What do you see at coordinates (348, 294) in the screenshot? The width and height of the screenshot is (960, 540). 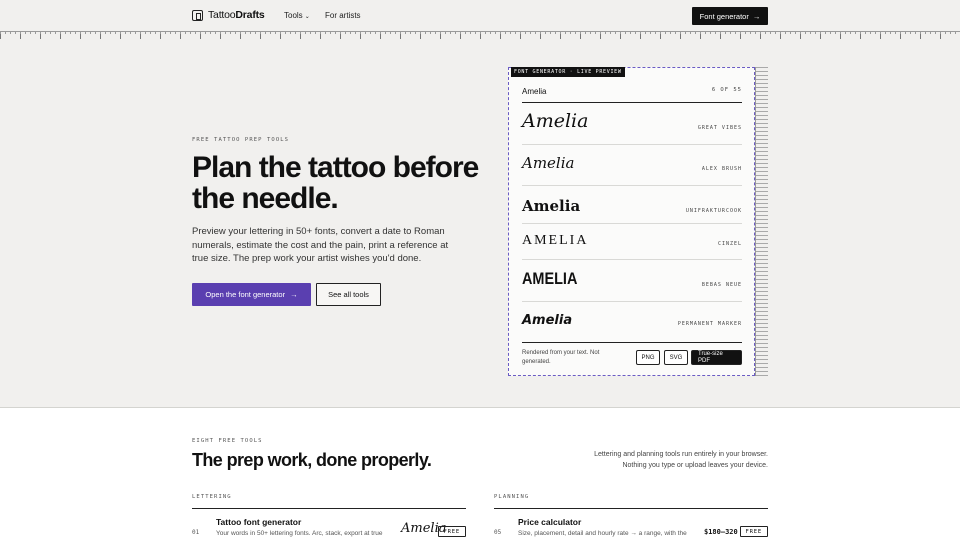 I see `see-all-tools-button: See all tools` at bounding box center [348, 294].